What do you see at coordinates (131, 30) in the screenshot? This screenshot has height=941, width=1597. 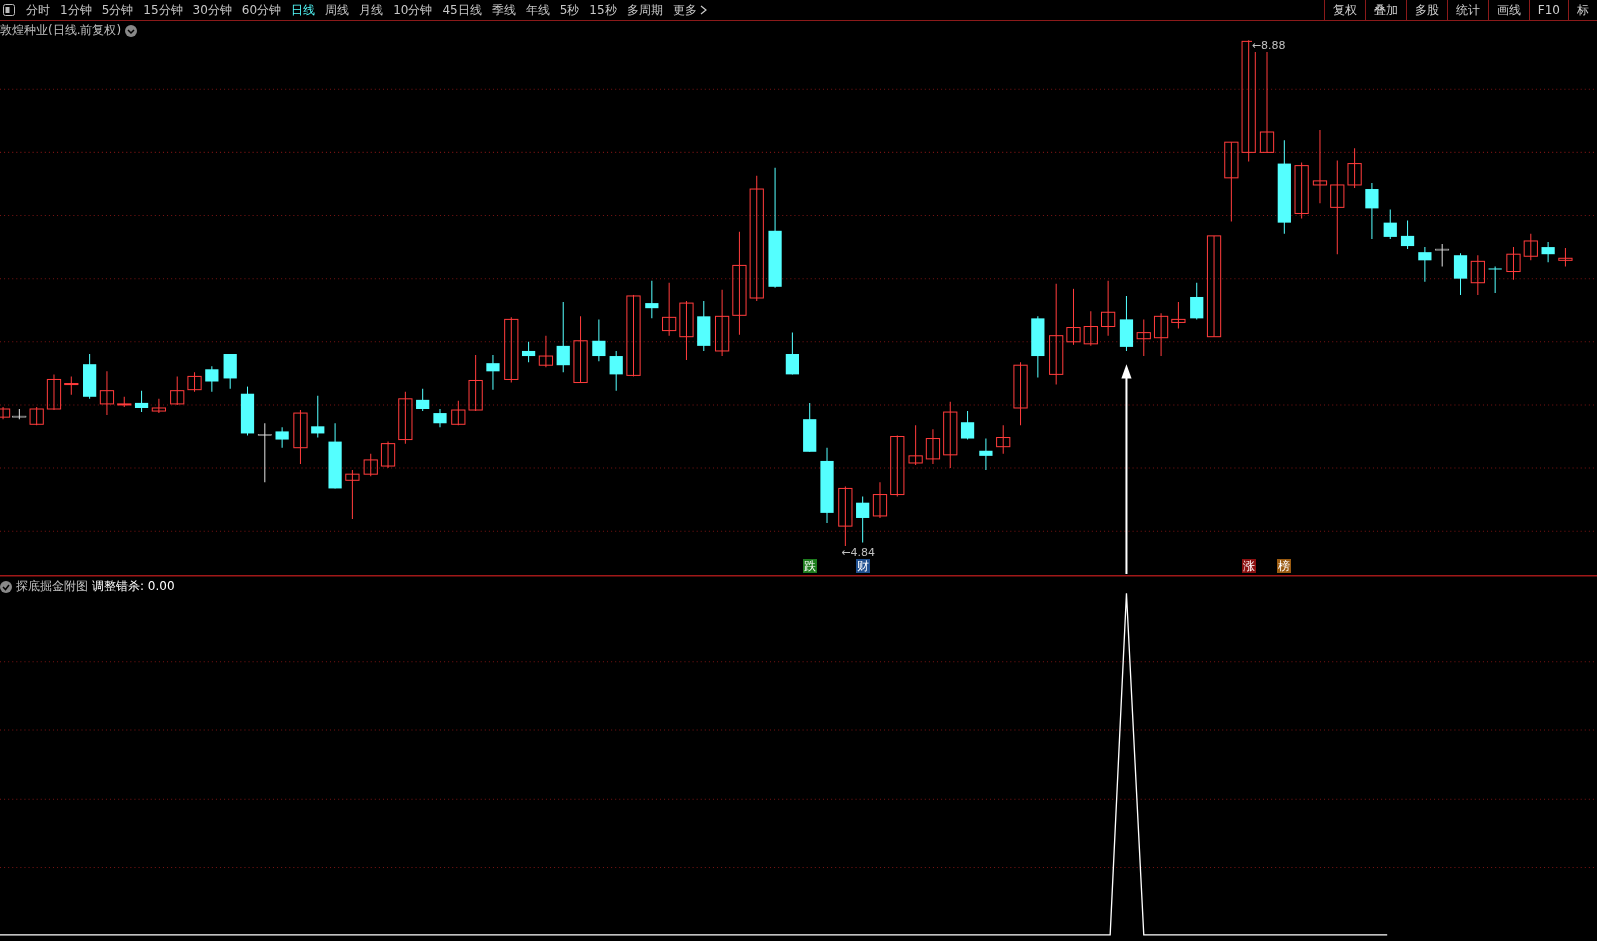 I see `dropdown-icon` at bounding box center [131, 30].